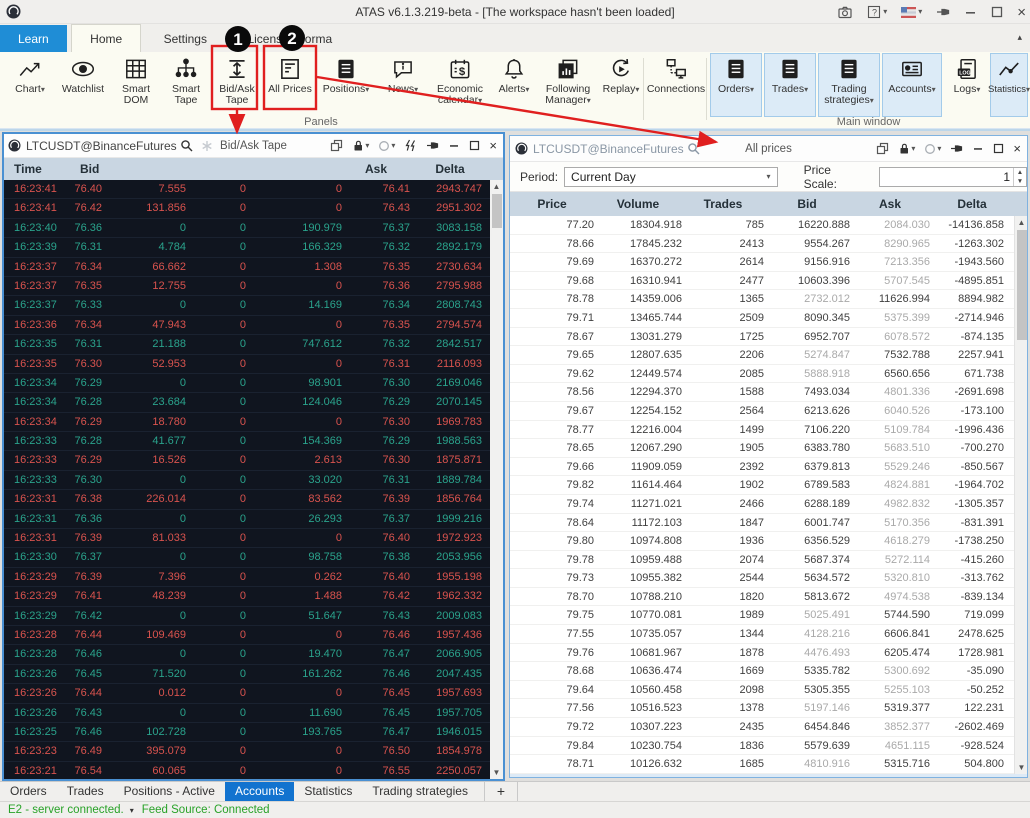 This screenshot has height=818, width=1030. I want to click on spinner-down-icon: ▼, so click(1020, 181).